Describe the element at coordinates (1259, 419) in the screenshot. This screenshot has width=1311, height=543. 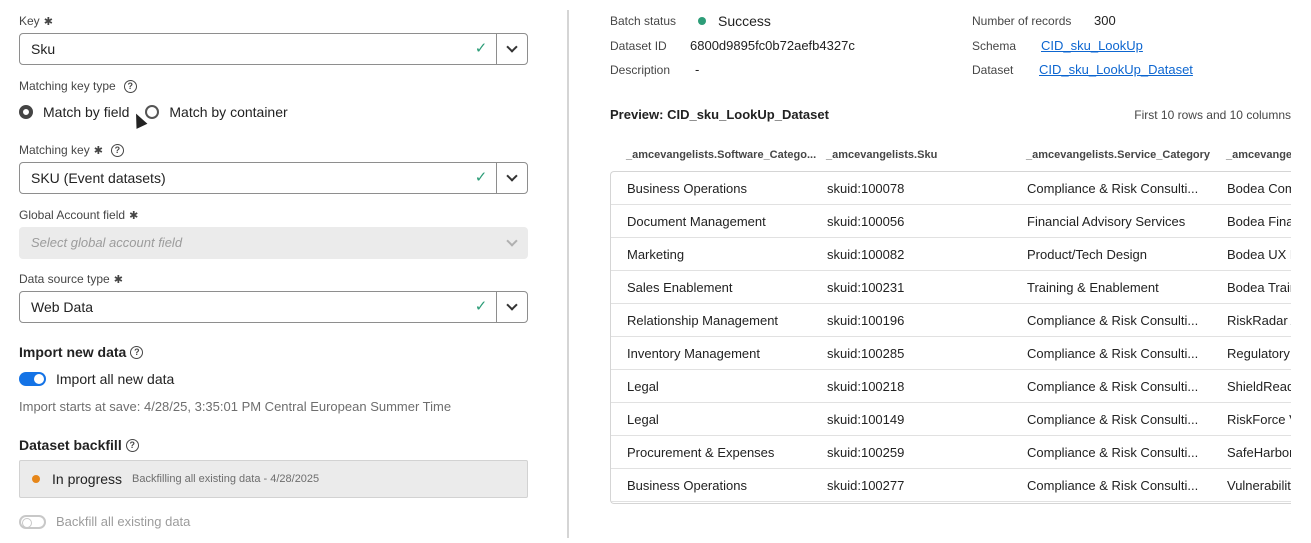
I see `table-cell: RiskForce V` at that location.